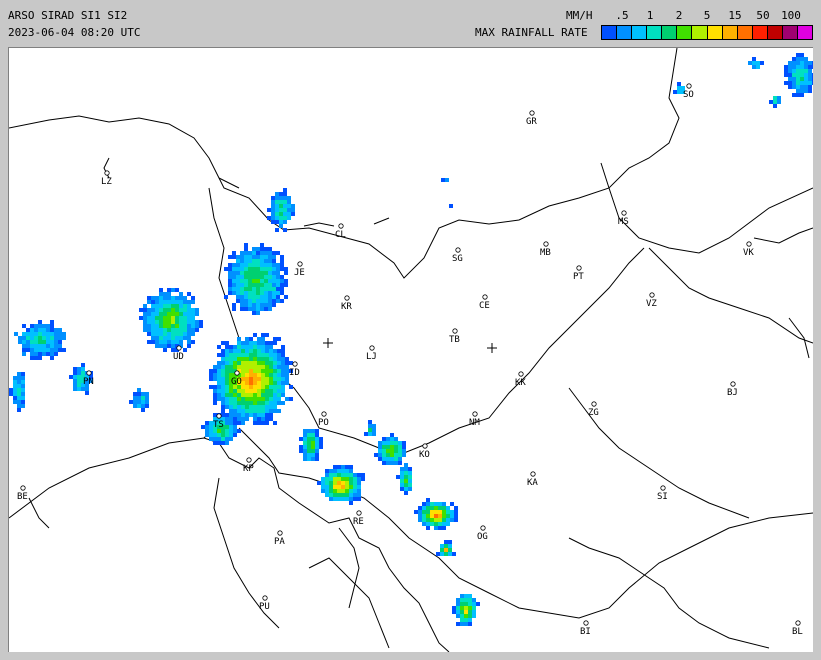  I want to click on city-label: PU, so click(264, 607).